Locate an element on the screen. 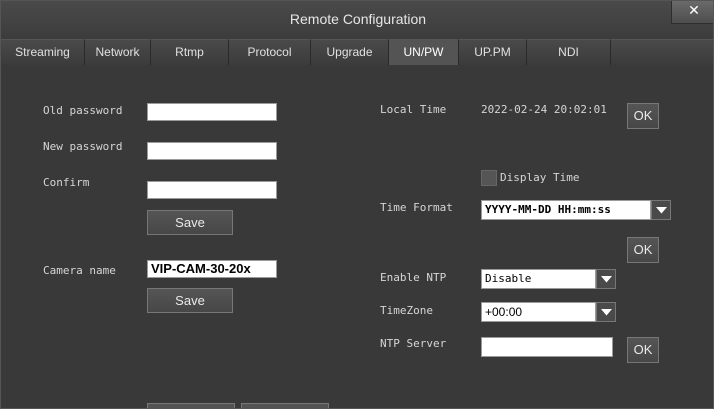 The width and height of the screenshot is (714, 409). tab-un-pw: UN/PW is located at coordinates (424, 52).